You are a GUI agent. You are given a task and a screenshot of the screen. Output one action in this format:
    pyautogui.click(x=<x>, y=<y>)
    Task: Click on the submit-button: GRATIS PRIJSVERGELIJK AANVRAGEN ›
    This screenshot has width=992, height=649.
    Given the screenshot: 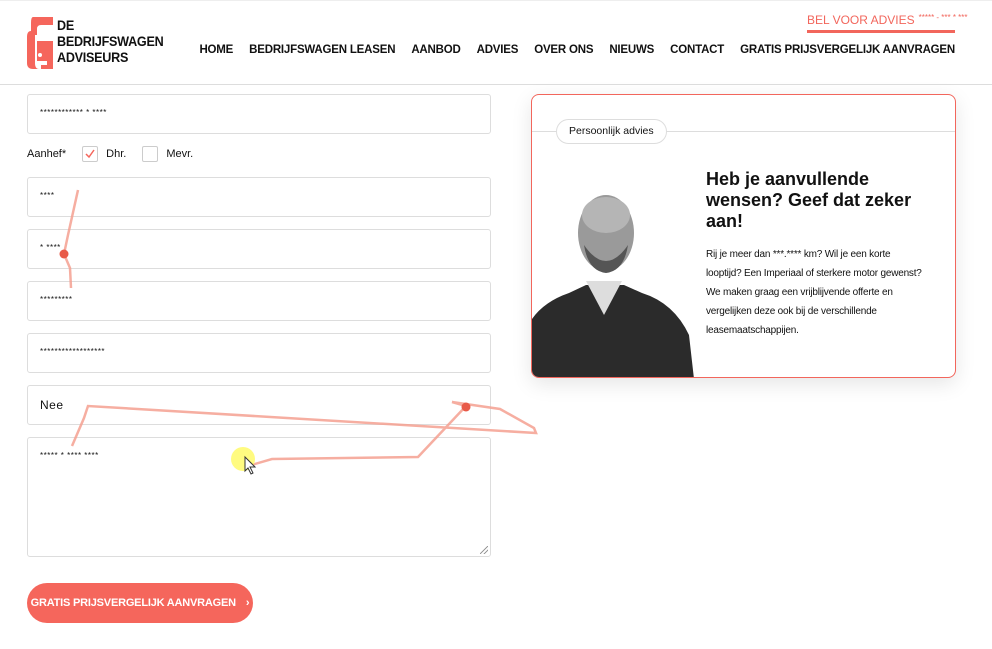 What is the action you would take?
    pyautogui.click(x=140, y=603)
    